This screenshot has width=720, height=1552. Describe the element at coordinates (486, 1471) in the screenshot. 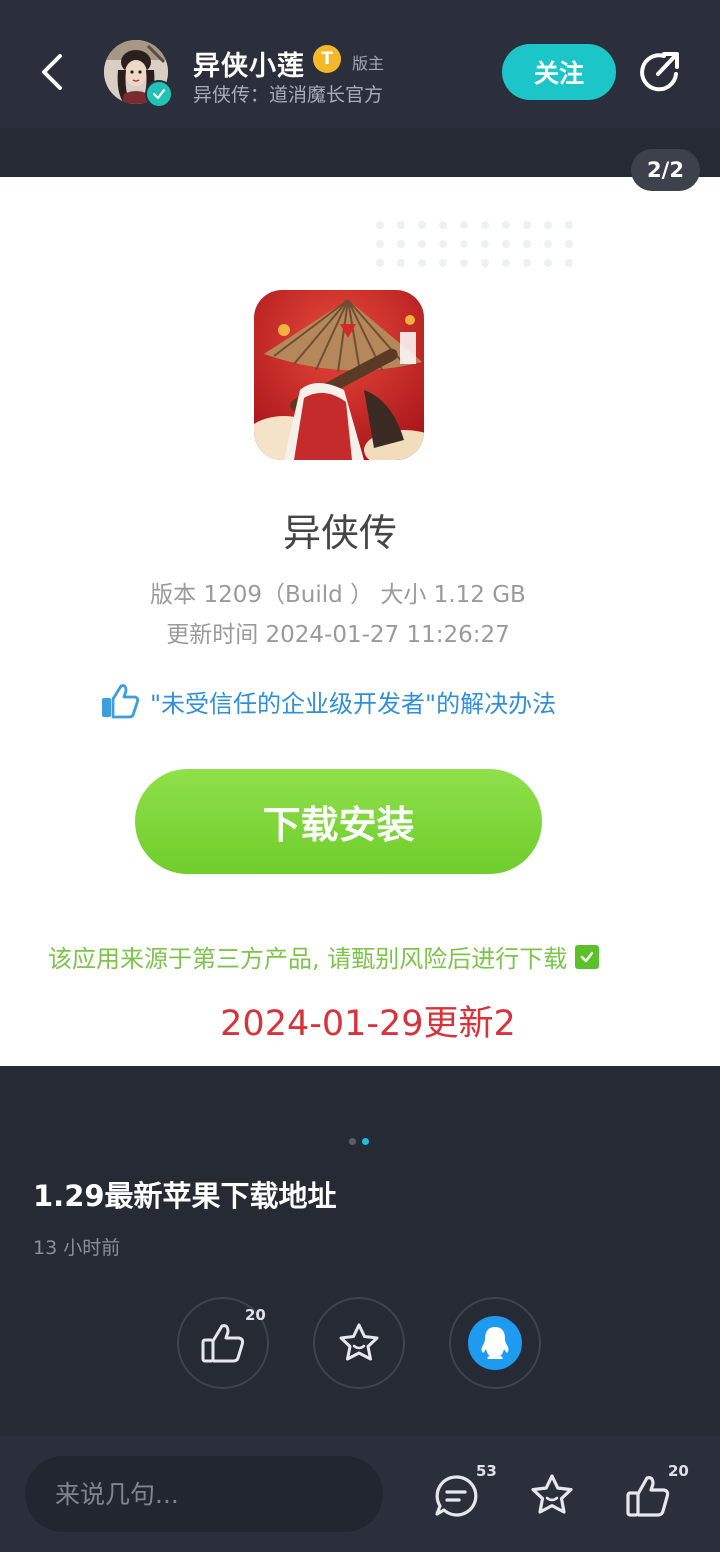

I see `comment-count: 53` at that location.